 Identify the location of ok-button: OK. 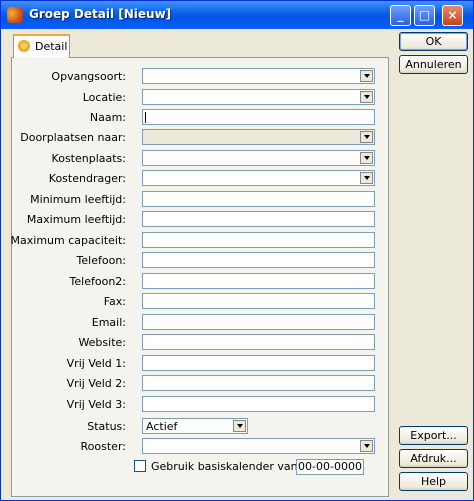
(433, 41).